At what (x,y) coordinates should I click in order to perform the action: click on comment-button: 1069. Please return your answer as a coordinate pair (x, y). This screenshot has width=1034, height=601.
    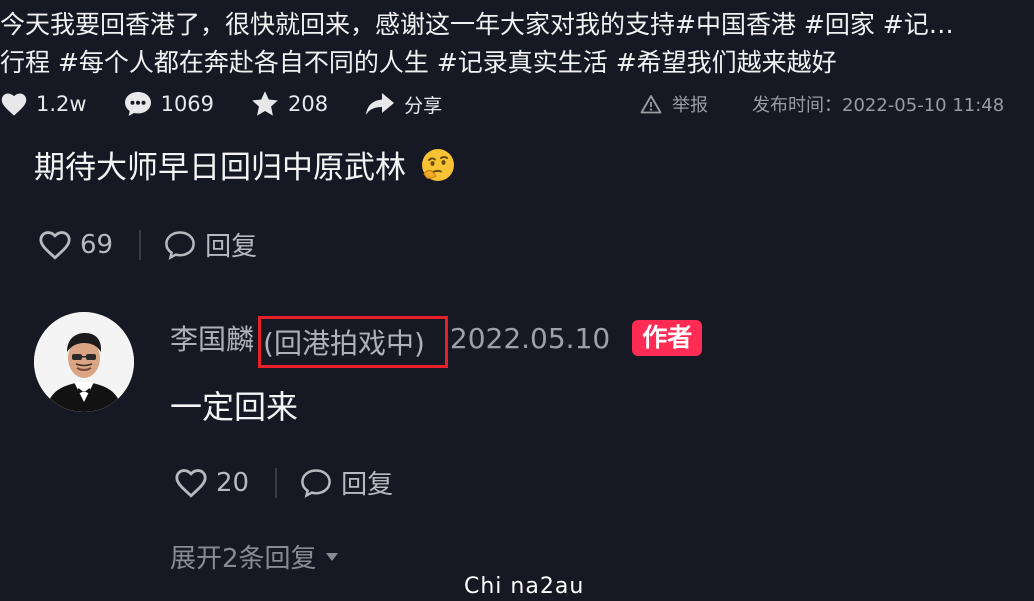
    Looking at the image, I should click on (168, 104).